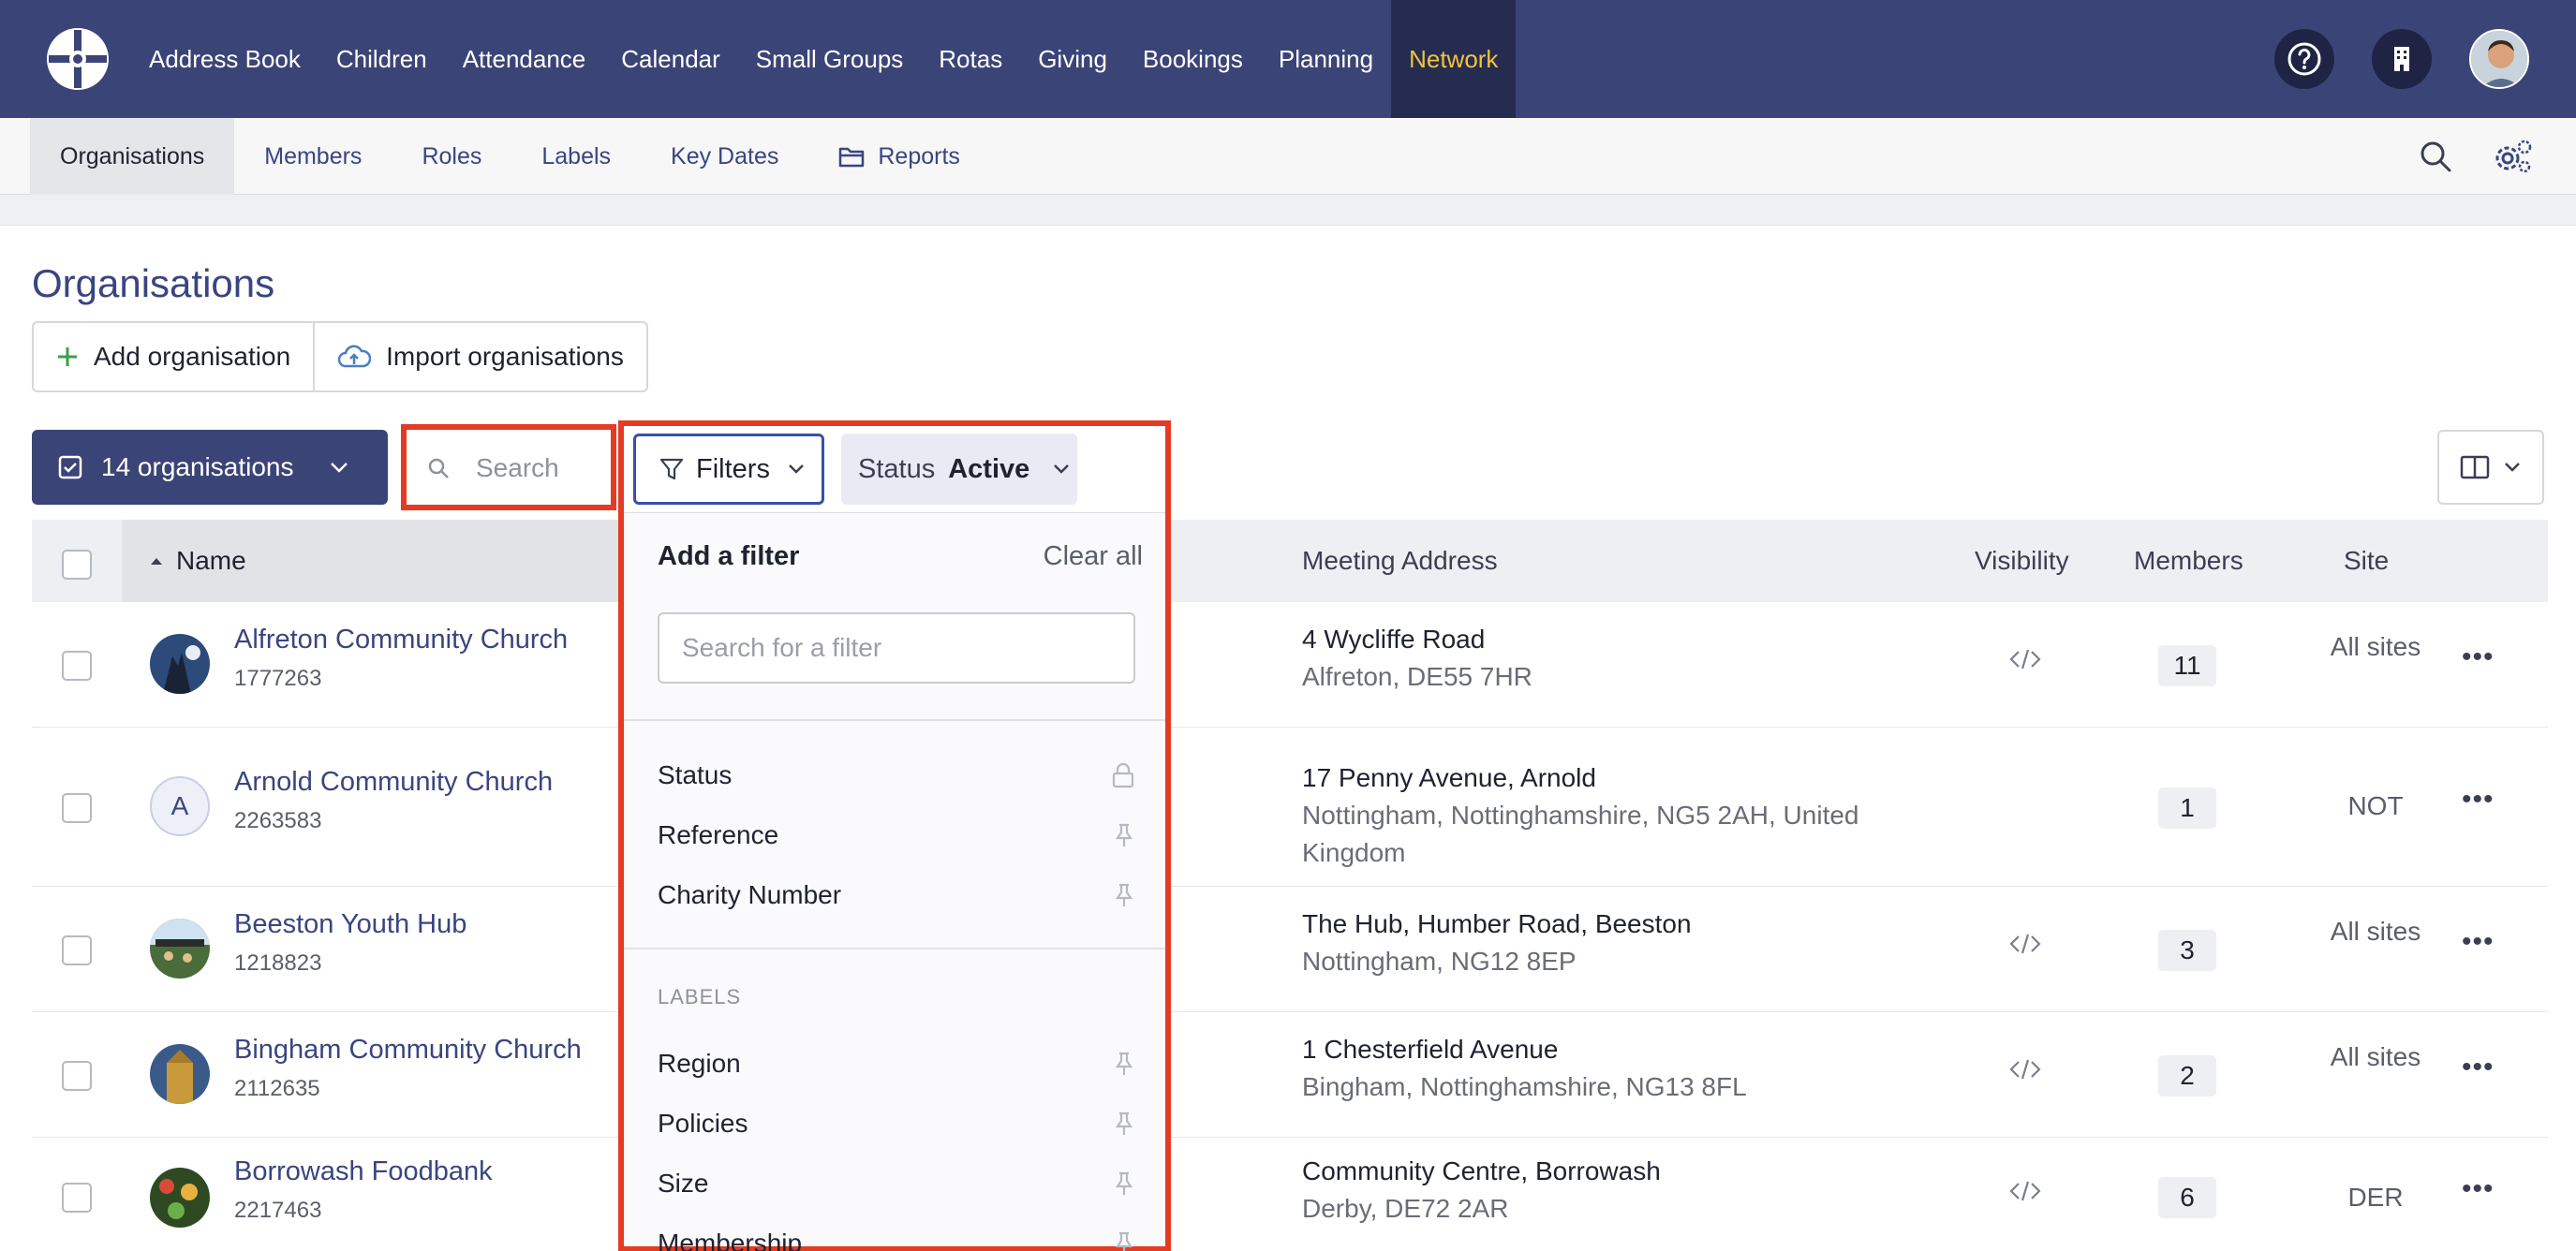 This screenshot has height=1251, width=2576. I want to click on nav-item-rotas: Rotas, so click(971, 59).